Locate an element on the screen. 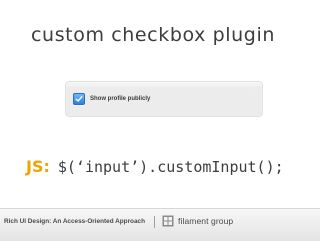  show-profile-checkbox is located at coordinates (79, 99).